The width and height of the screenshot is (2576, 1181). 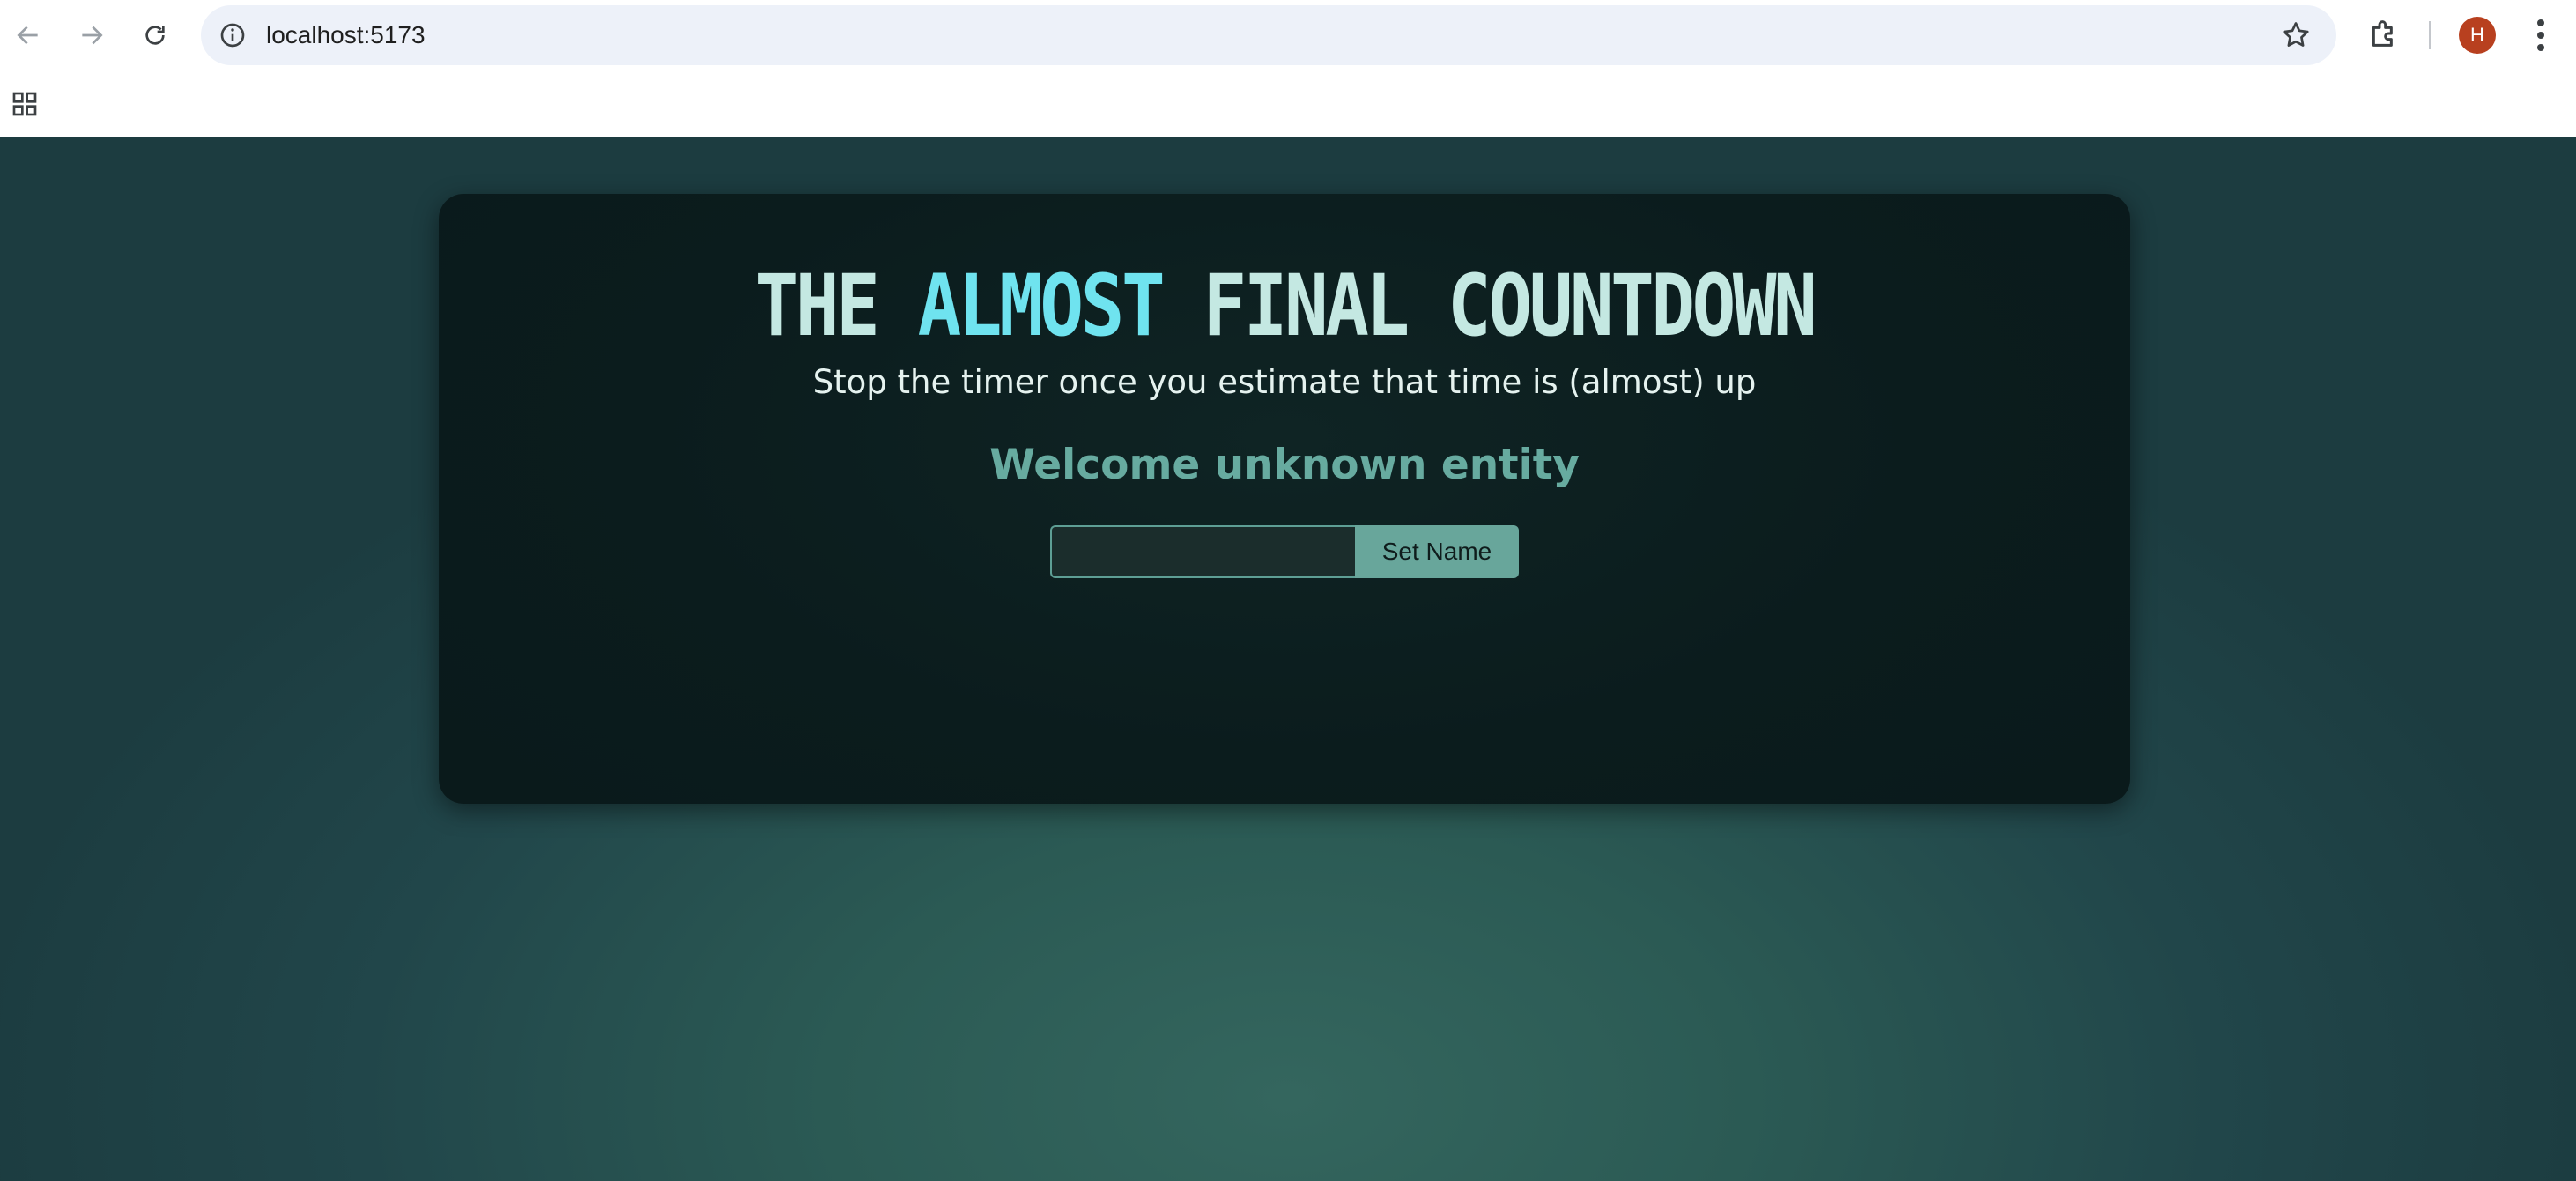 I want to click on title-accent: ALMOST, so click(x=1041, y=305).